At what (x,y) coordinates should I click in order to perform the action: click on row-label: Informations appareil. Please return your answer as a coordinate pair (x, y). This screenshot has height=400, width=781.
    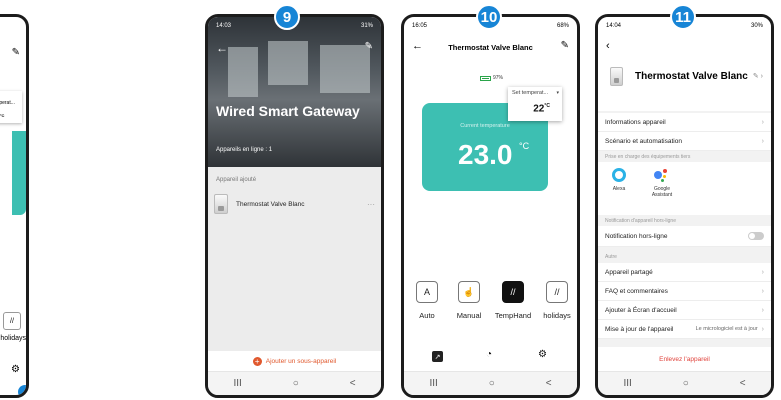
    Looking at the image, I should click on (635, 122).